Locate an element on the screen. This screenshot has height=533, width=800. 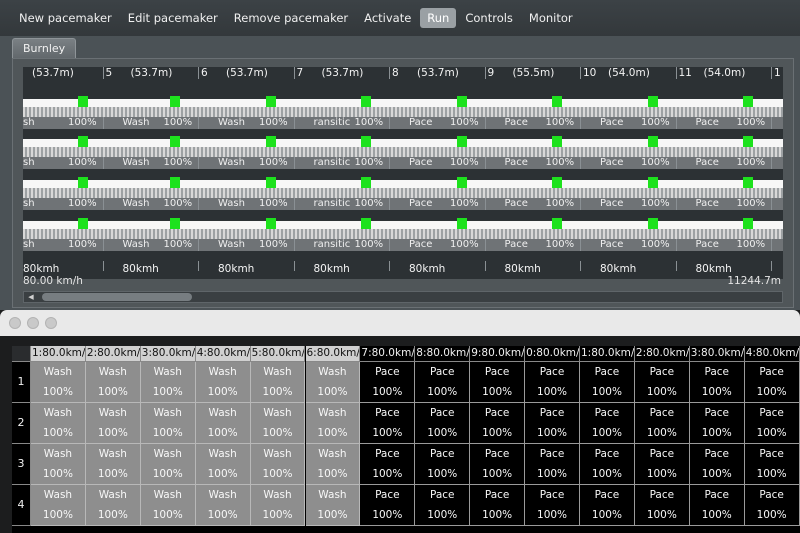
menu-item-controls: Controls is located at coordinates (489, 18).